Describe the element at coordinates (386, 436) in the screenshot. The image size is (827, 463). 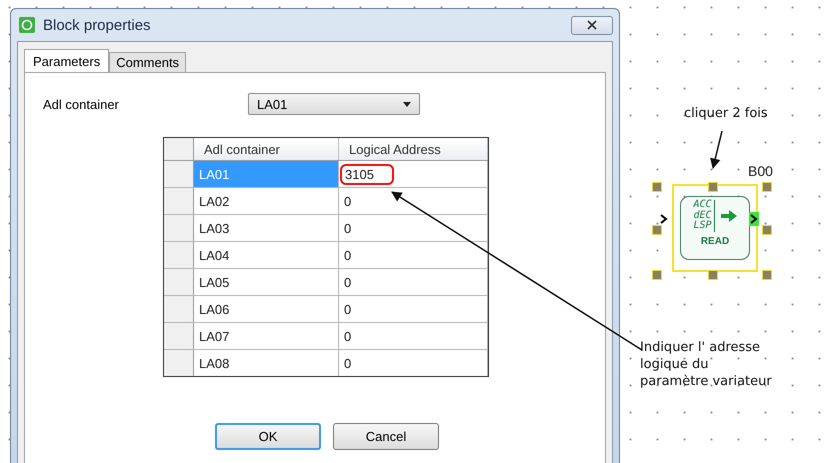
I see `dialog-button: Cancel` at that location.